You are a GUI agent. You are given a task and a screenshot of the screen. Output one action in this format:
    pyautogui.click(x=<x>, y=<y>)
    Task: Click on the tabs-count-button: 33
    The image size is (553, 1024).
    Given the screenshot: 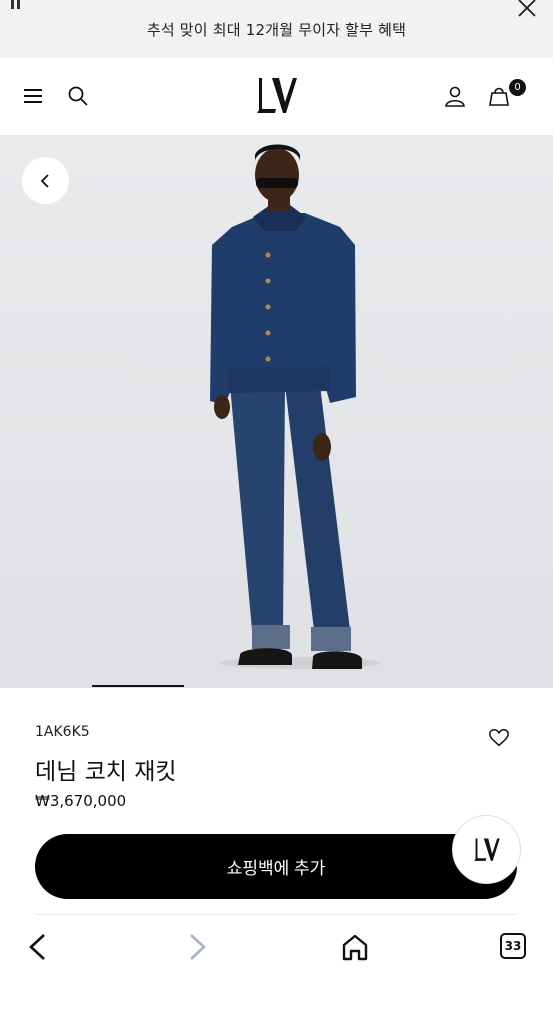 What is the action you would take?
    pyautogui.click(x=513, y=946)
    